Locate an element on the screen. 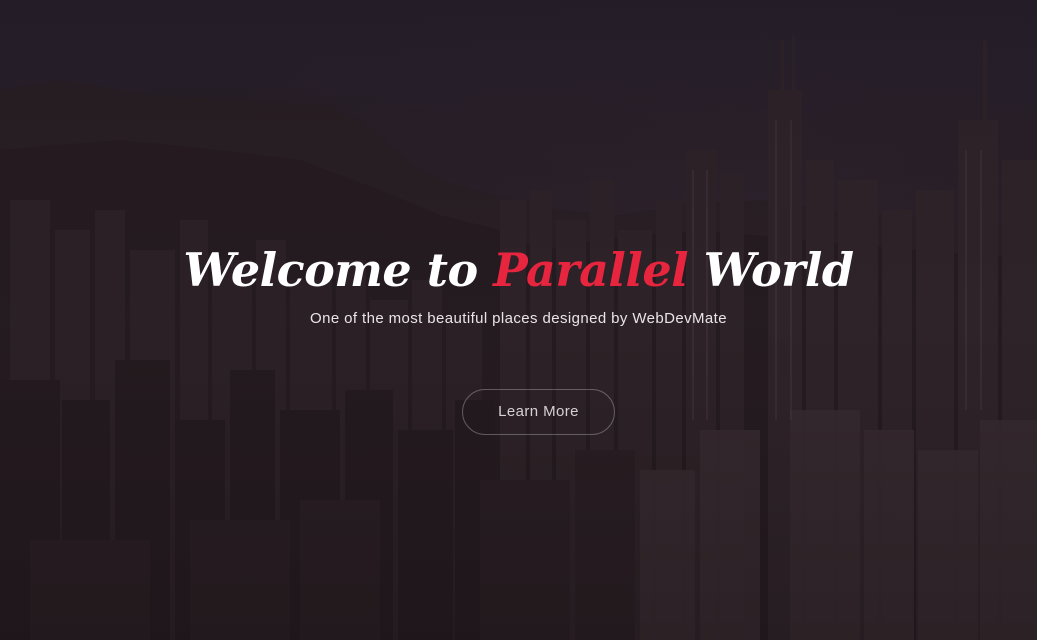 The image size is (1037, 640). hero-title-accent: Parallel is located at coordinates (591, 270).